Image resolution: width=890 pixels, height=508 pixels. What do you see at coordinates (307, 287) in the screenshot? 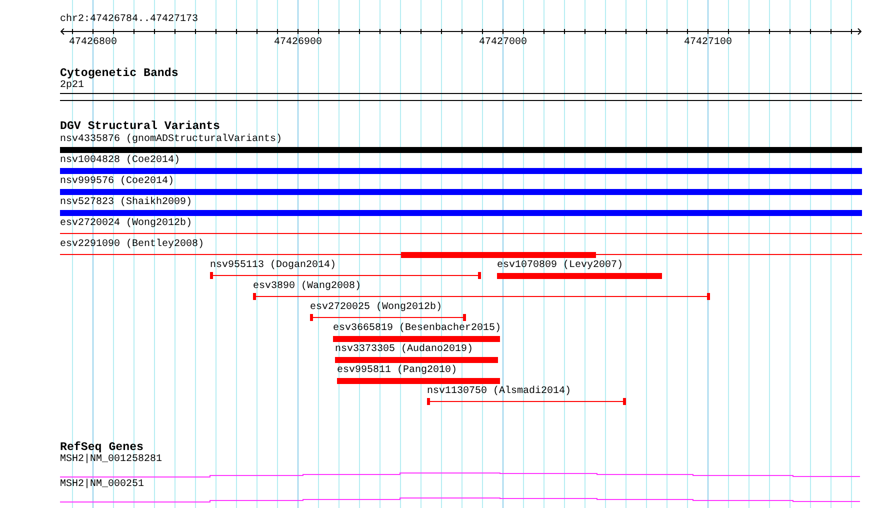
I see `variant-label: esv3890 (Wang2008)` at bounding box center [307, 287].